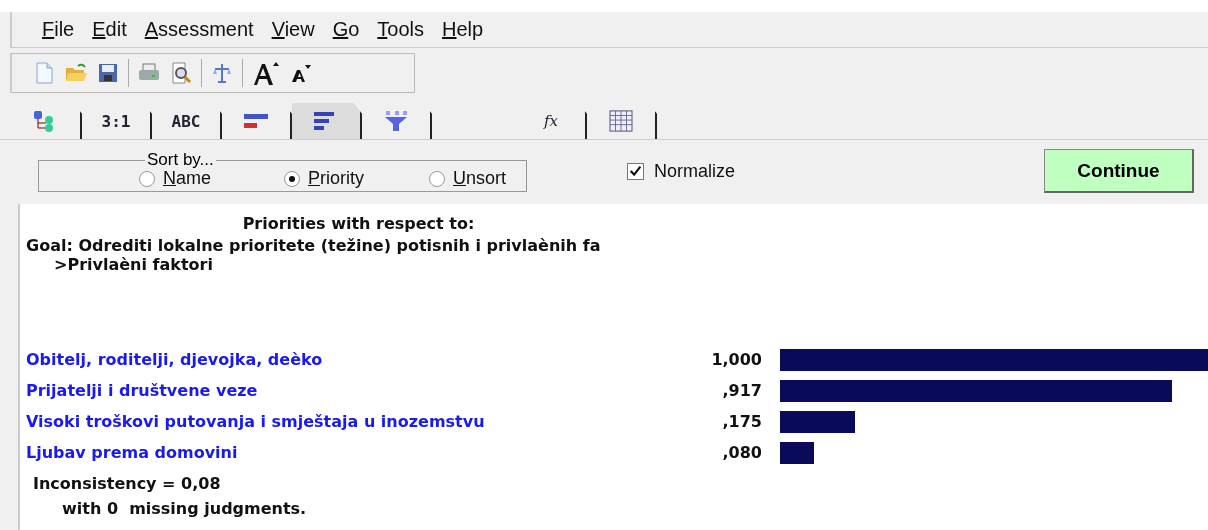 Image resolution: width=1208 pixels, height=530 pixels. What do you see at coordinates (133, 264) in the screenshot?
I see `node-path: >Privlaèni faktori` at bounding box center [133, 264].